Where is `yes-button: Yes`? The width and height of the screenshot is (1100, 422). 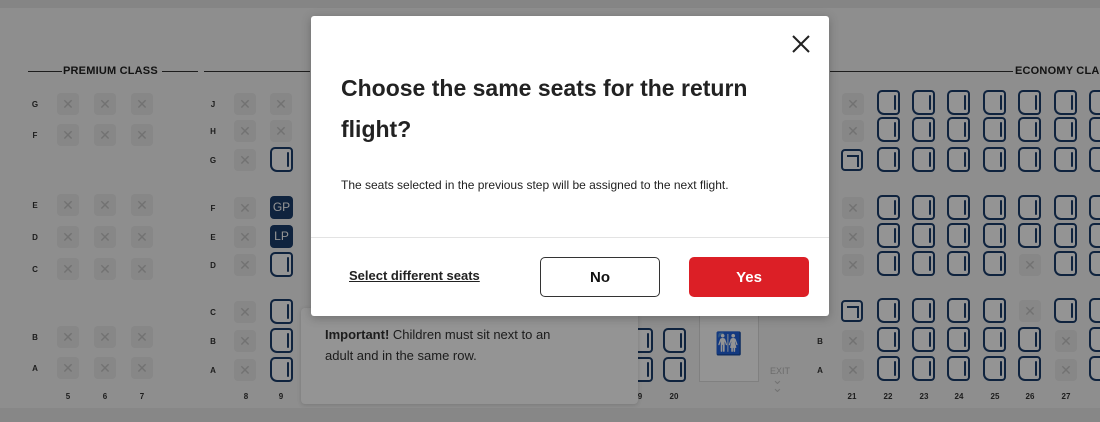
yes-button: Yes is located at coordinates (749, 277).